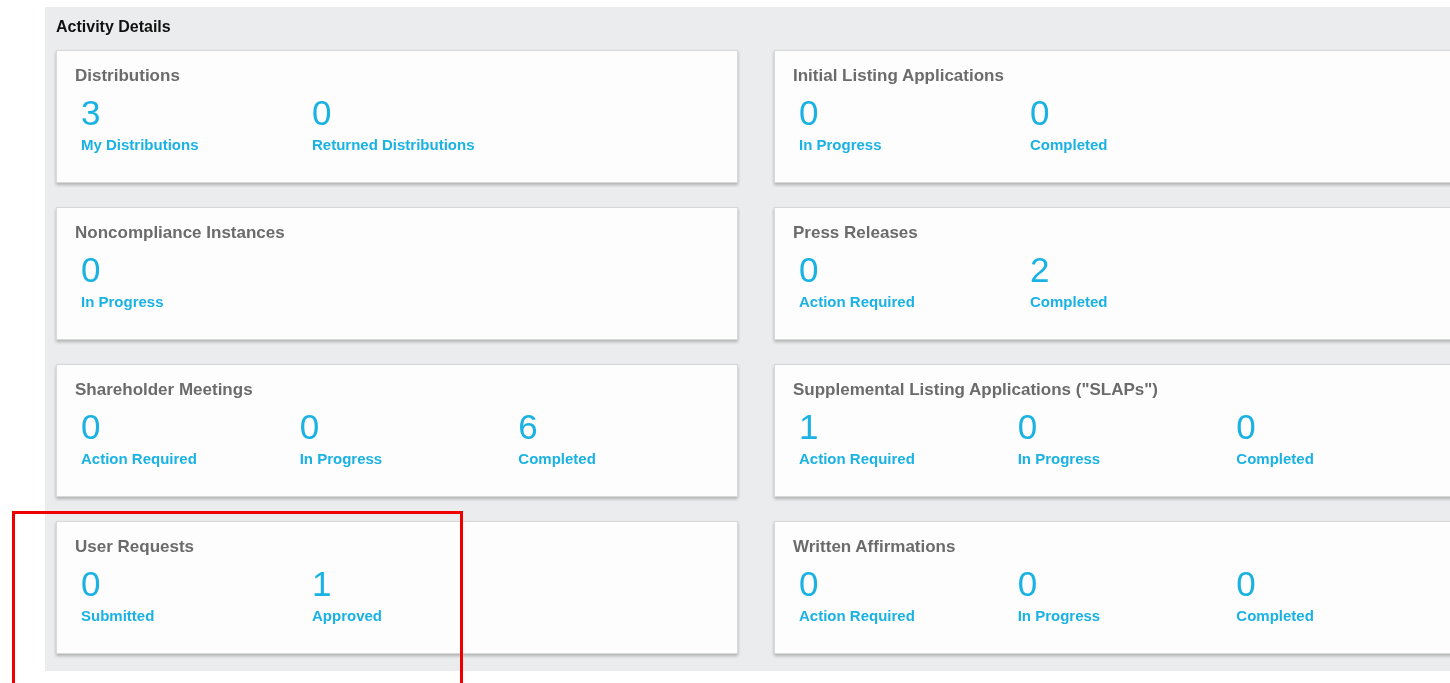 The image size is (1450, 683). What do you see at coordinates (875, 547) in the screenshot?
I see `card-title: Written Affirmations` at bounding box center [875, 547].